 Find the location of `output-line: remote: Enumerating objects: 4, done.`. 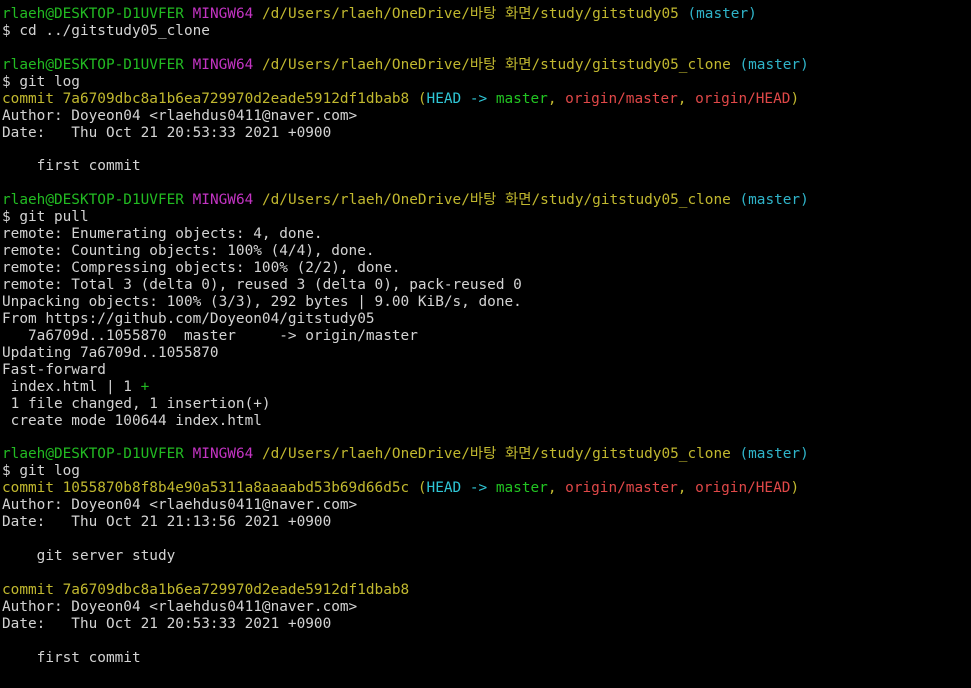

output-line: remote: Enumerating objects: 4, done. is located at coordinates (162, 234).